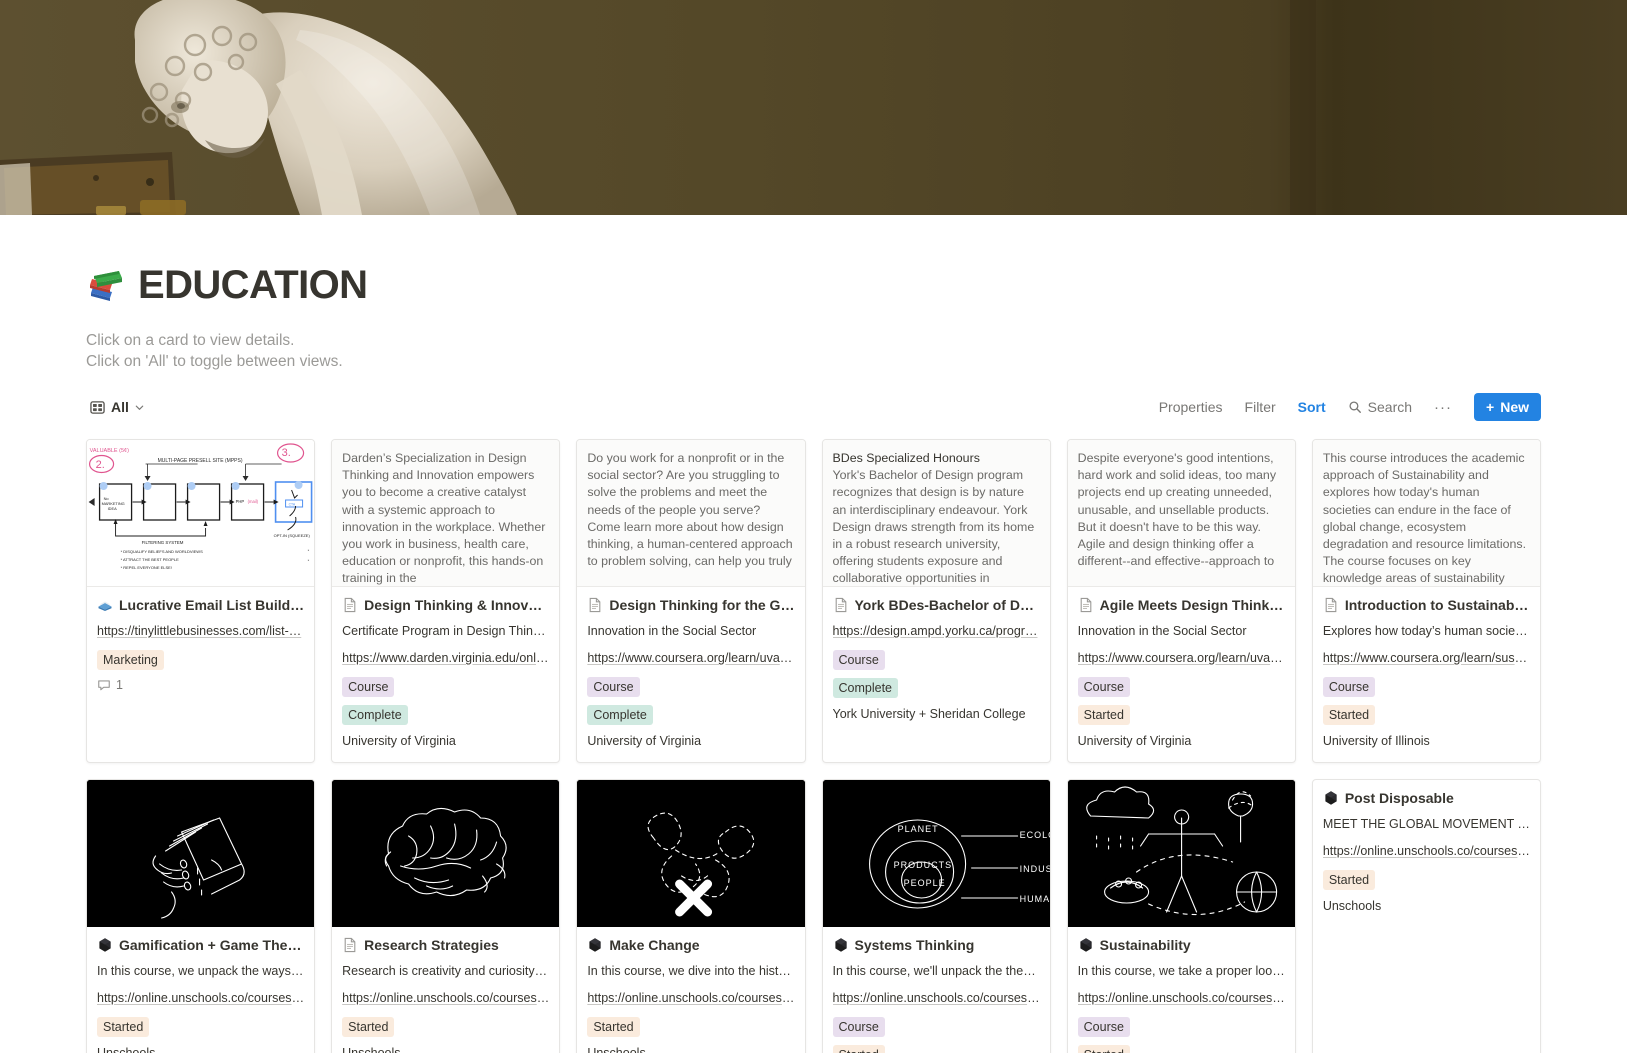 This screenshot has height=1053, width=1627. Describe the element at coordinates (292, 535) in the screenshot. I see `svg-text: OPT-IN (SQUEEZE)` at that location.